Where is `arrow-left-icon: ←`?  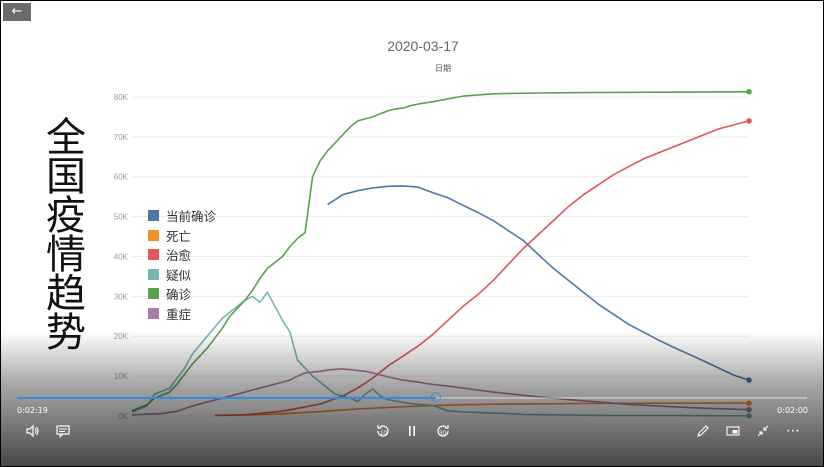
arrow-left-icon: ← is located at coordinates (17, 11).